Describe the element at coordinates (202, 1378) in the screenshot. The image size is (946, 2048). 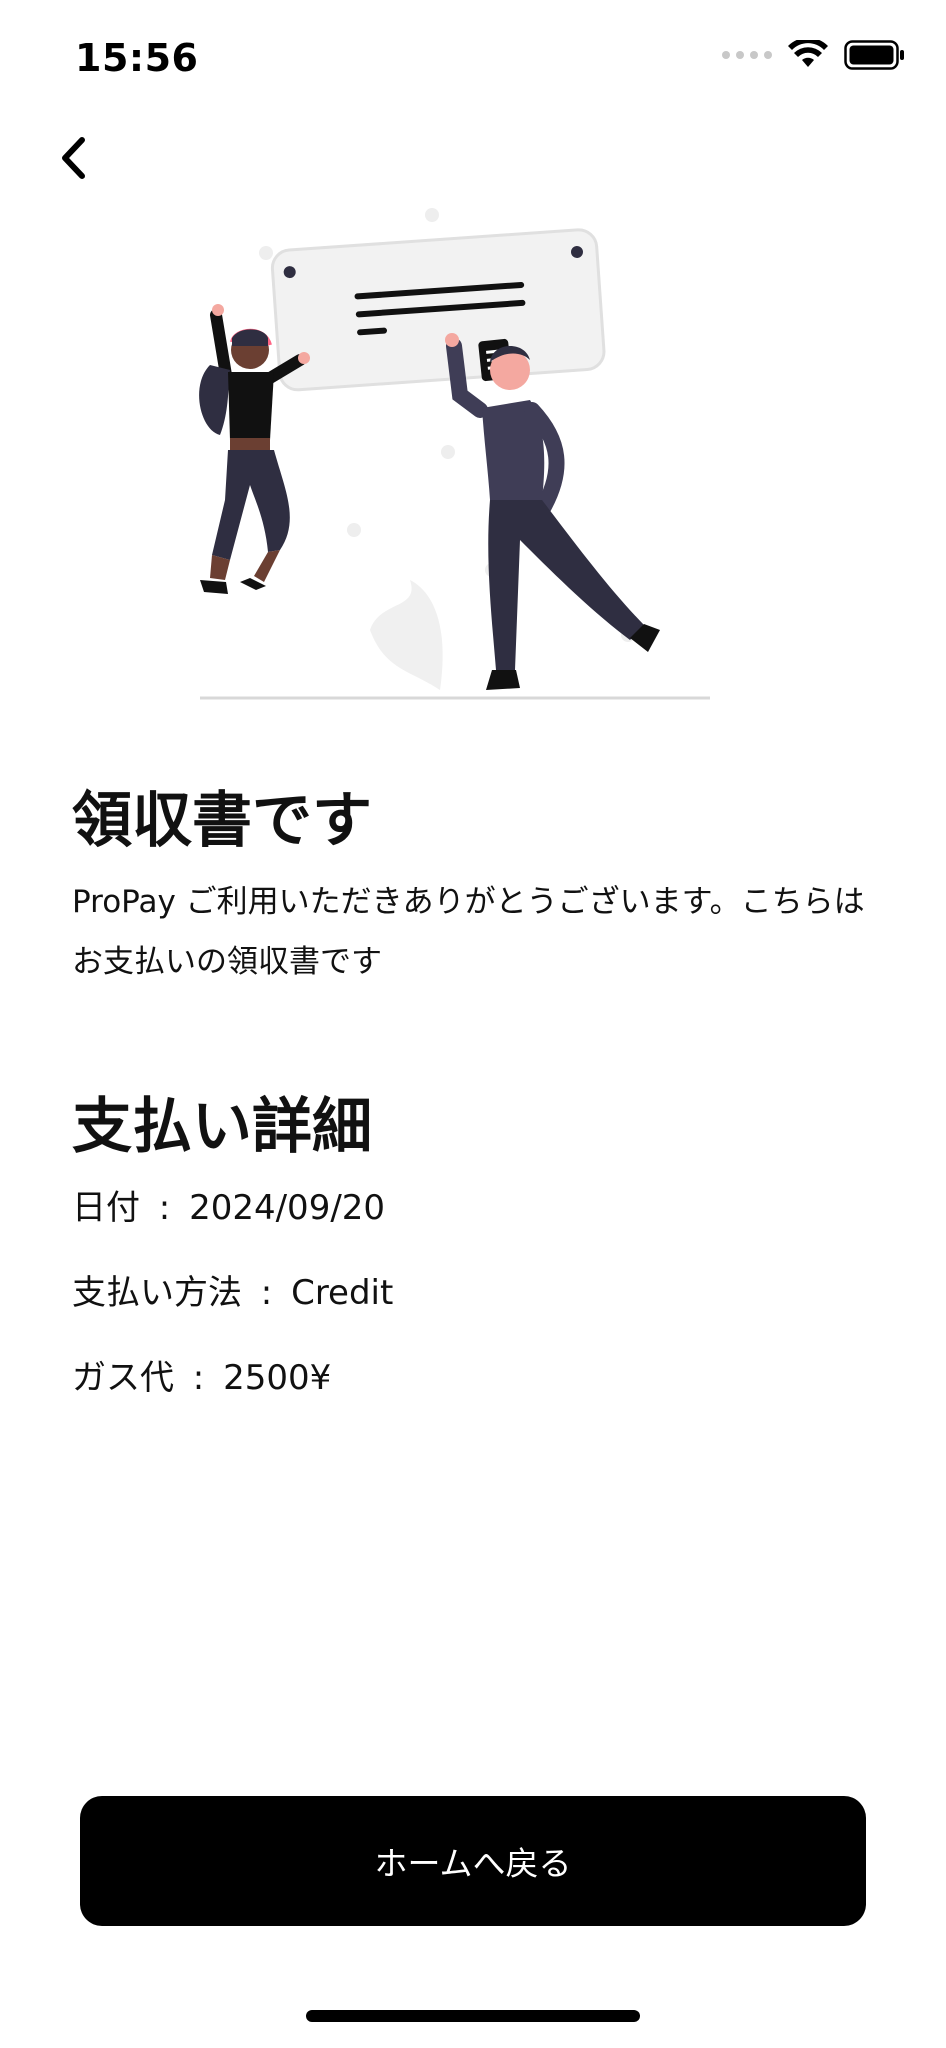
I see `detail-row-gas-fee: ガス代 : 2500¥` at that location.